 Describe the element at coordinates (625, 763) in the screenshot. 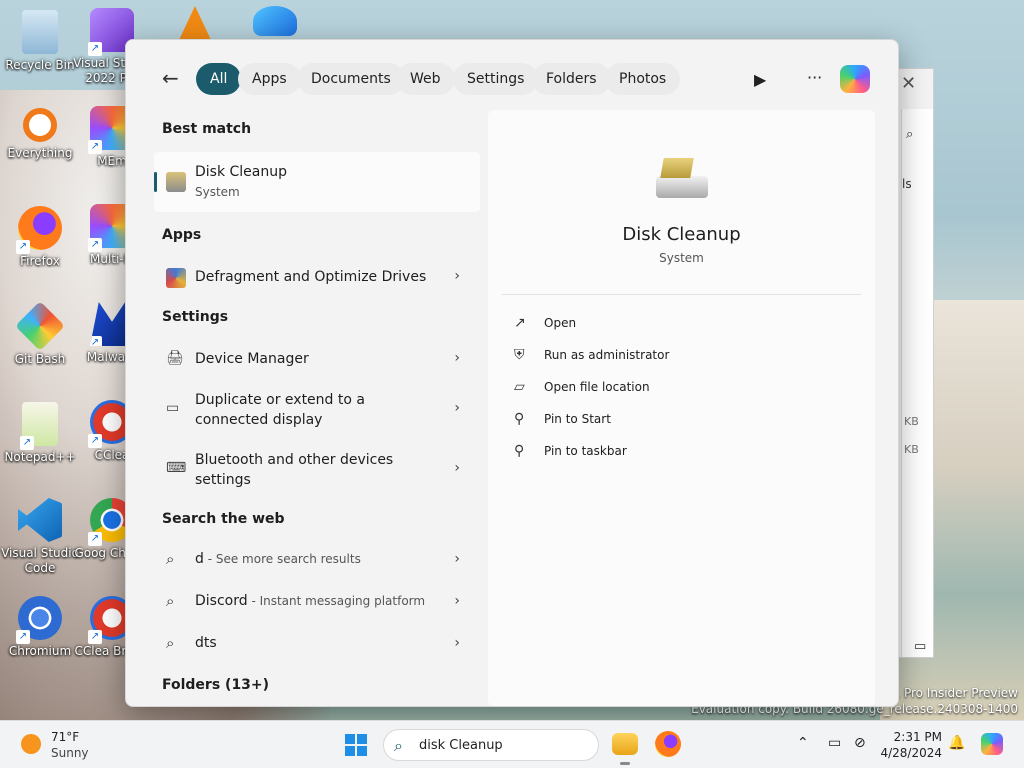

I see `running-indicator` at that location.